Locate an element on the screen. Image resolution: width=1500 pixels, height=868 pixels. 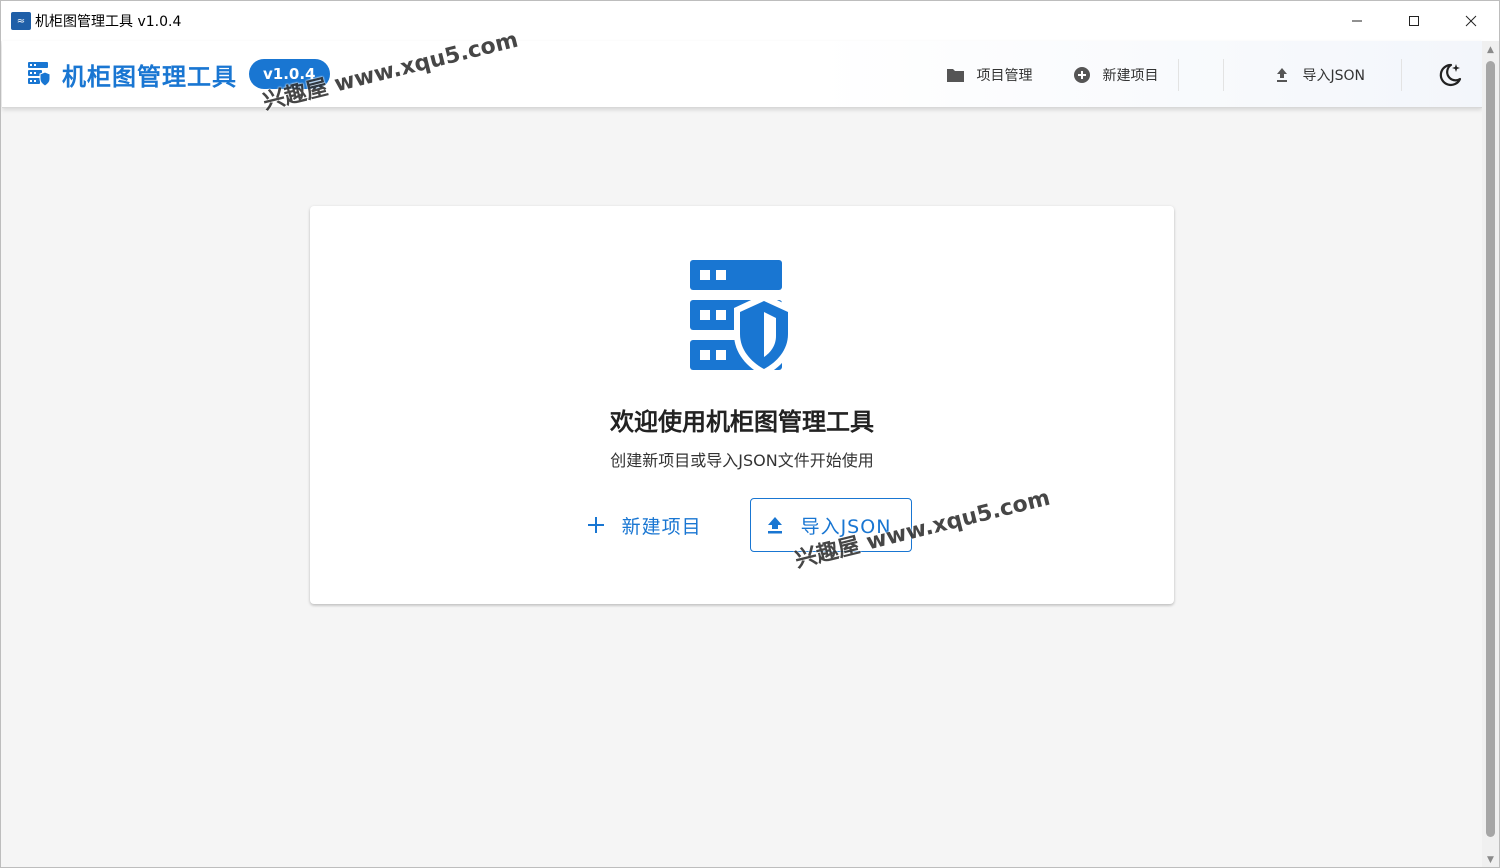
minimize-button is located at coordinates (1356, 21).